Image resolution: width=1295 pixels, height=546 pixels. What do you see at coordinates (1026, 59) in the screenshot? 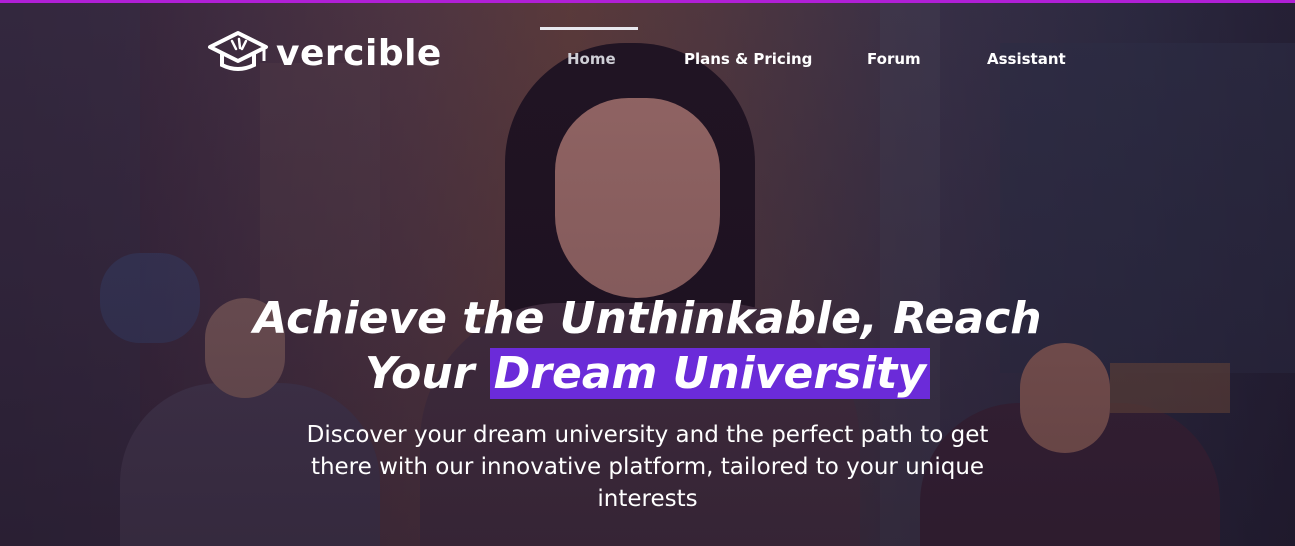
I see `nav-item-assistant: Assistant` at bounding box center [1026, 59].